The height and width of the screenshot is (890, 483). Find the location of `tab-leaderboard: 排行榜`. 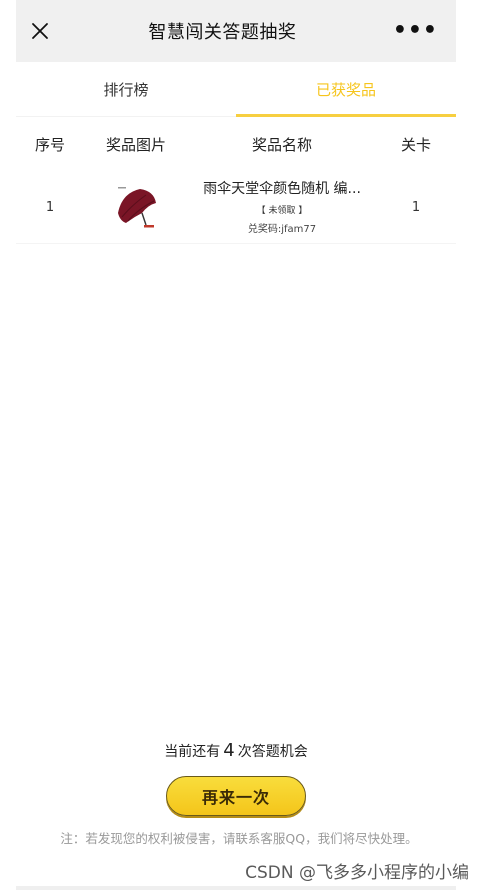

tab-leaderboard: 排行榜 is located at coordinates (126, 89).